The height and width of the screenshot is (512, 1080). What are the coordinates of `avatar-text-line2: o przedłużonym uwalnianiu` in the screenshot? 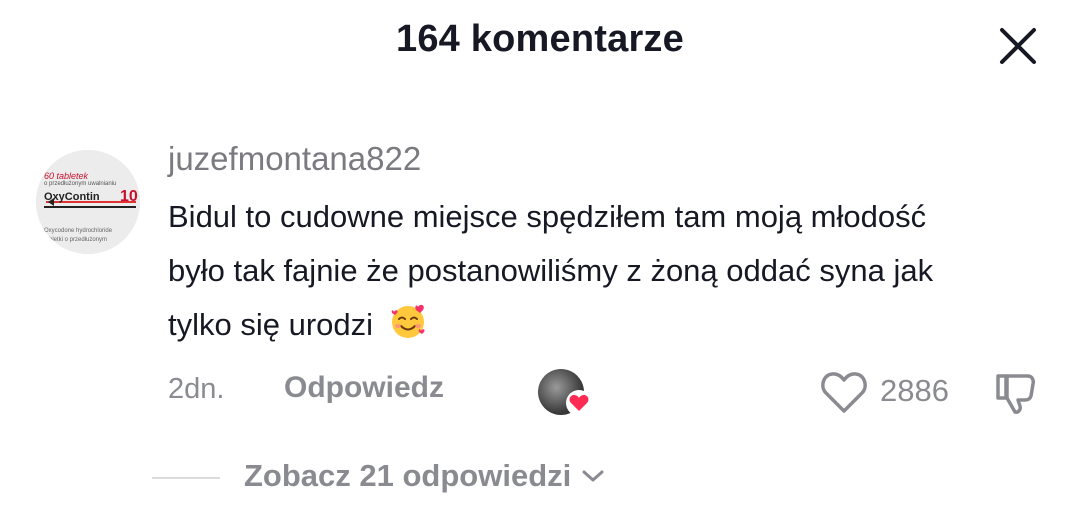 It's located at (80, 184).